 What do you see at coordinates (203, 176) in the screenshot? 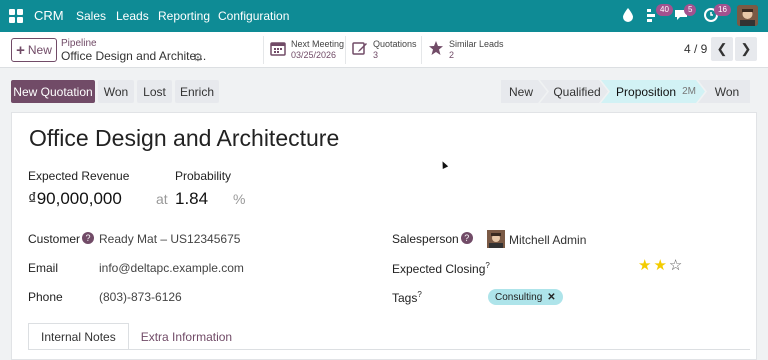
I see `probability-label: Probability` at bounding box center [203, 176].